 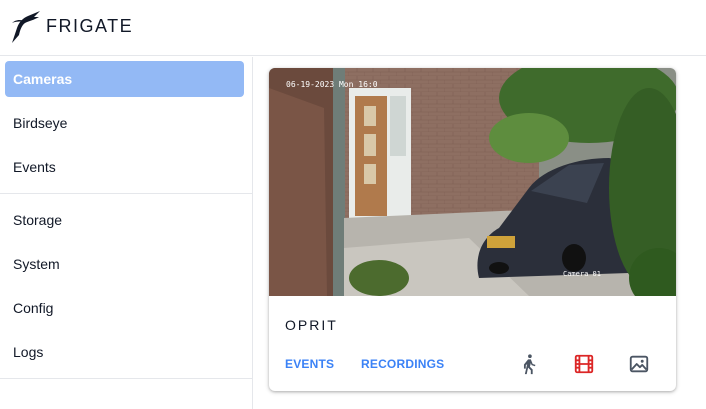 What do you see at coordinates (124, 123) in the screenshot?
I see `sidebar-item-birdseye: Birdseye` at bounding box center [124, 123].